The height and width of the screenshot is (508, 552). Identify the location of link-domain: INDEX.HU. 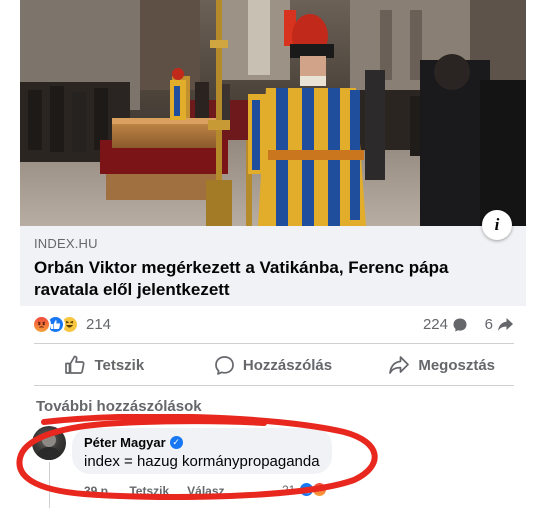
(66, 243).